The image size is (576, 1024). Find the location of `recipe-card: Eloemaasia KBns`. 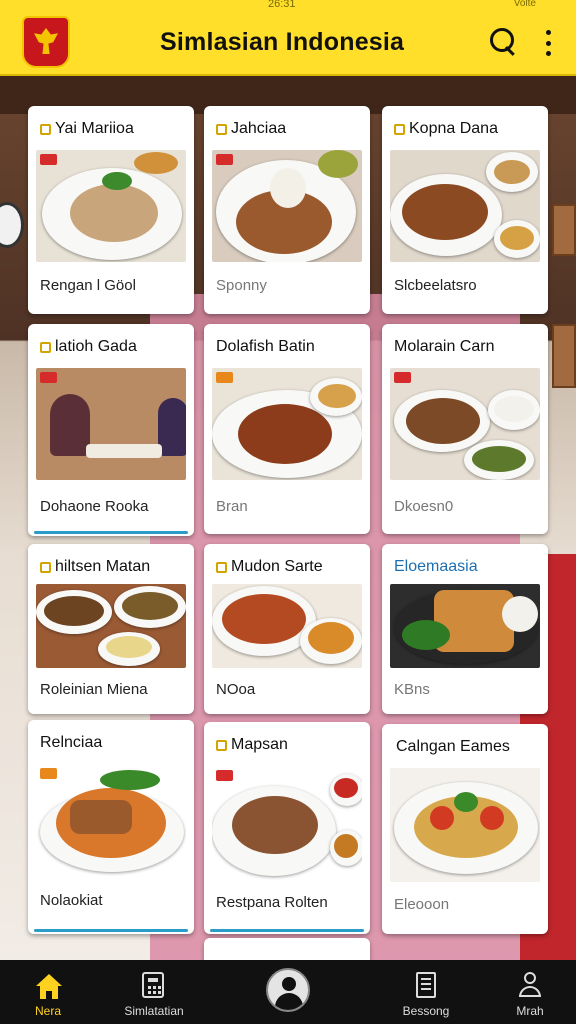

recipe-card: Eloemaasia KBns is located at coordinates (465, 629).